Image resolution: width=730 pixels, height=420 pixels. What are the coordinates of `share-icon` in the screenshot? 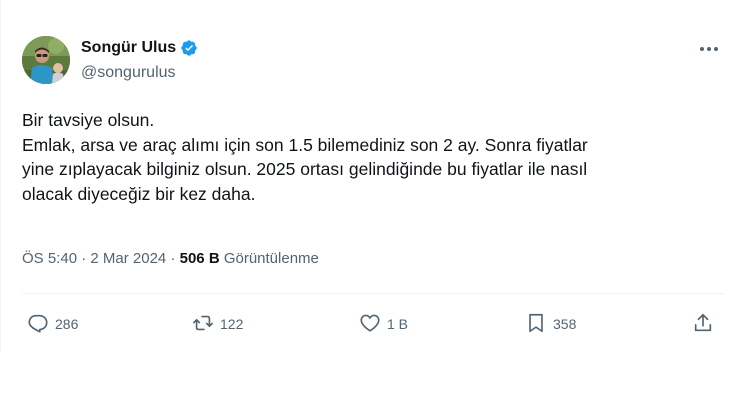 It's located at (703, 324).